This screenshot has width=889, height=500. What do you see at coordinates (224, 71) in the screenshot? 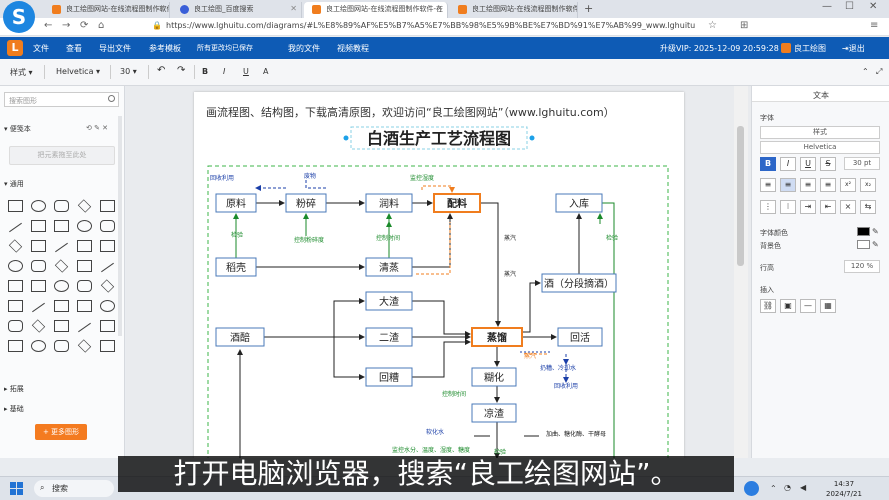
I see `italic-button: I` at bounding box center [224, 71].